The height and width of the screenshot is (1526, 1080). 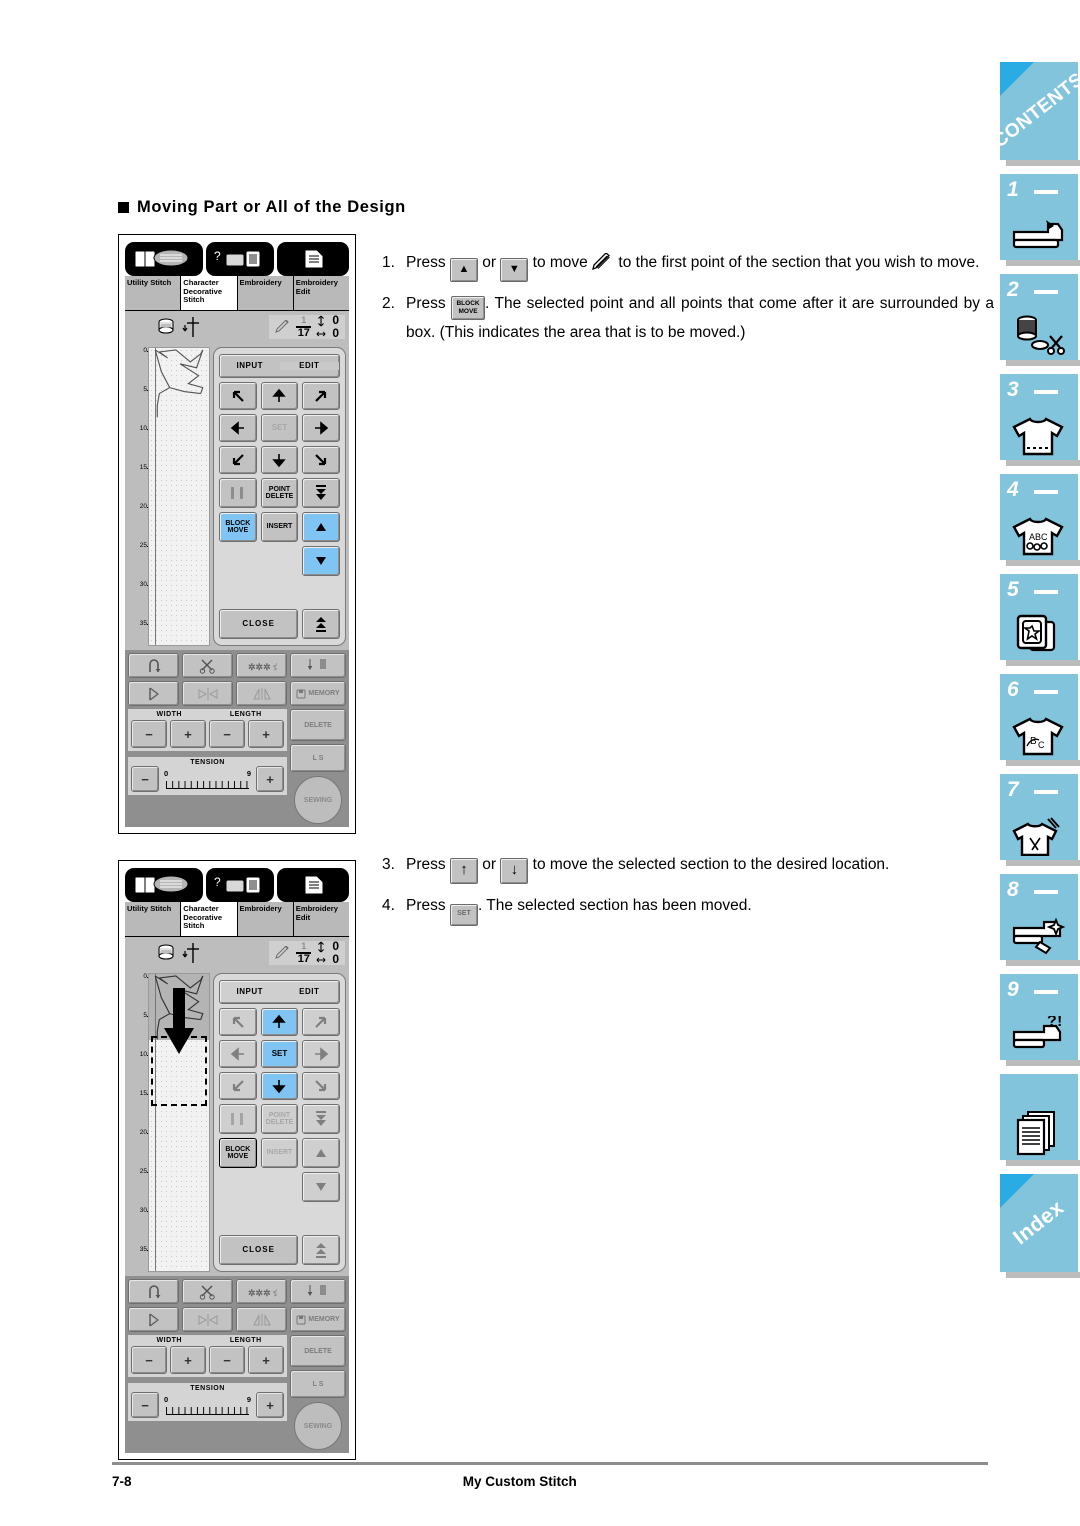 What do you see at coordinates (514, 270) in the screenshot?
I see `inline-down-arrow-key: ▼` at bounding box center [514, 270].